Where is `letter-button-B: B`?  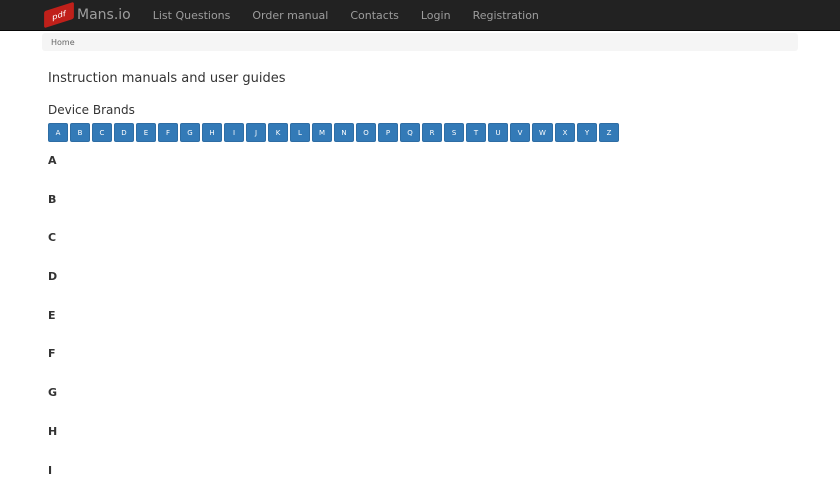
letter-button-B: B is located at coordinates (80, 132).